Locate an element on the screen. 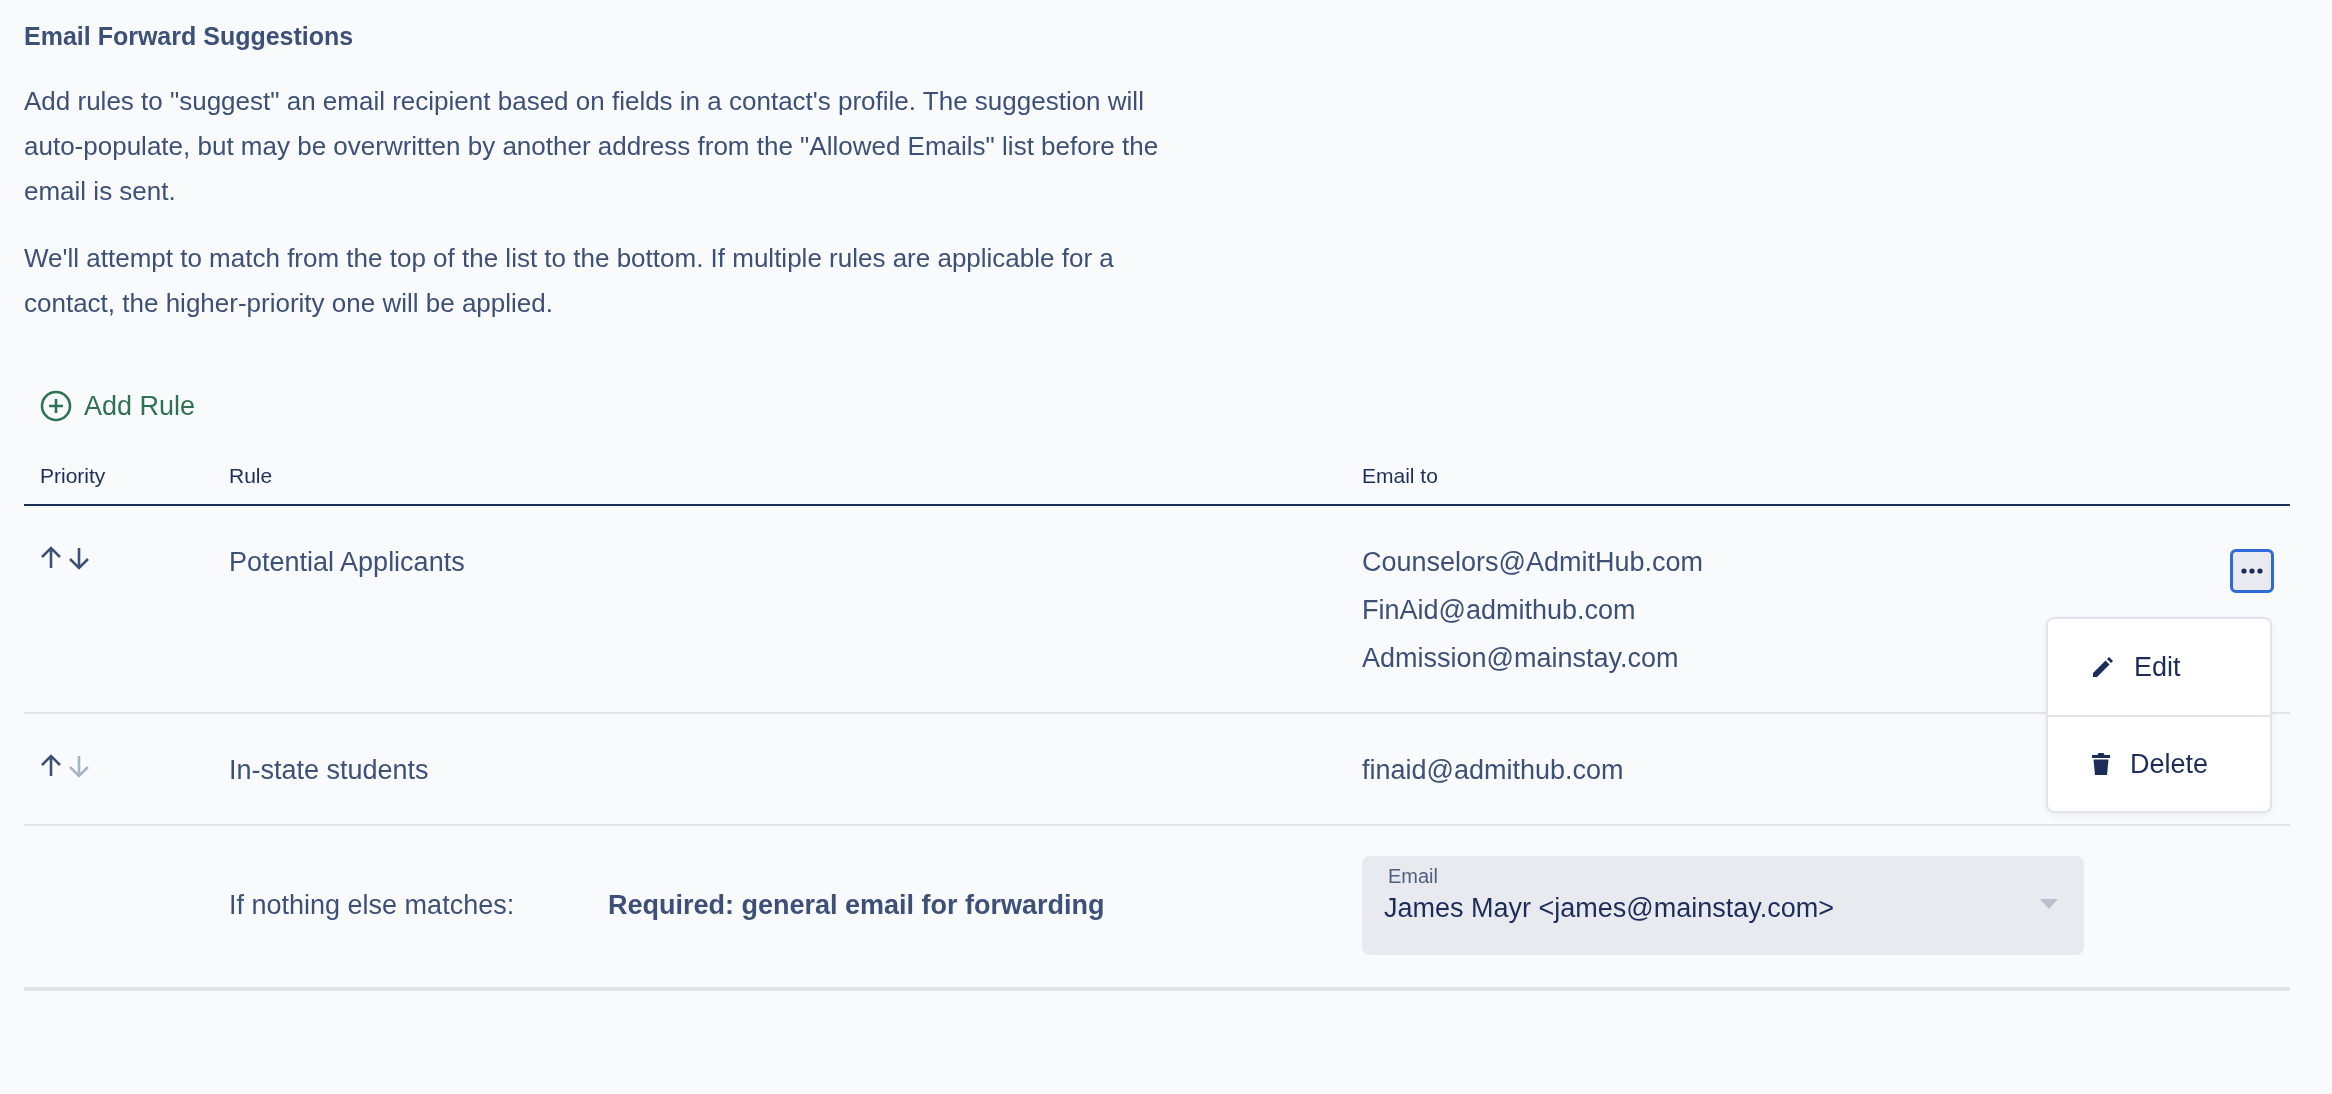 Image resolution: width=2332 pixels, height=1094 pixels. column-header: Email to is located at coordinates (1400, 476).